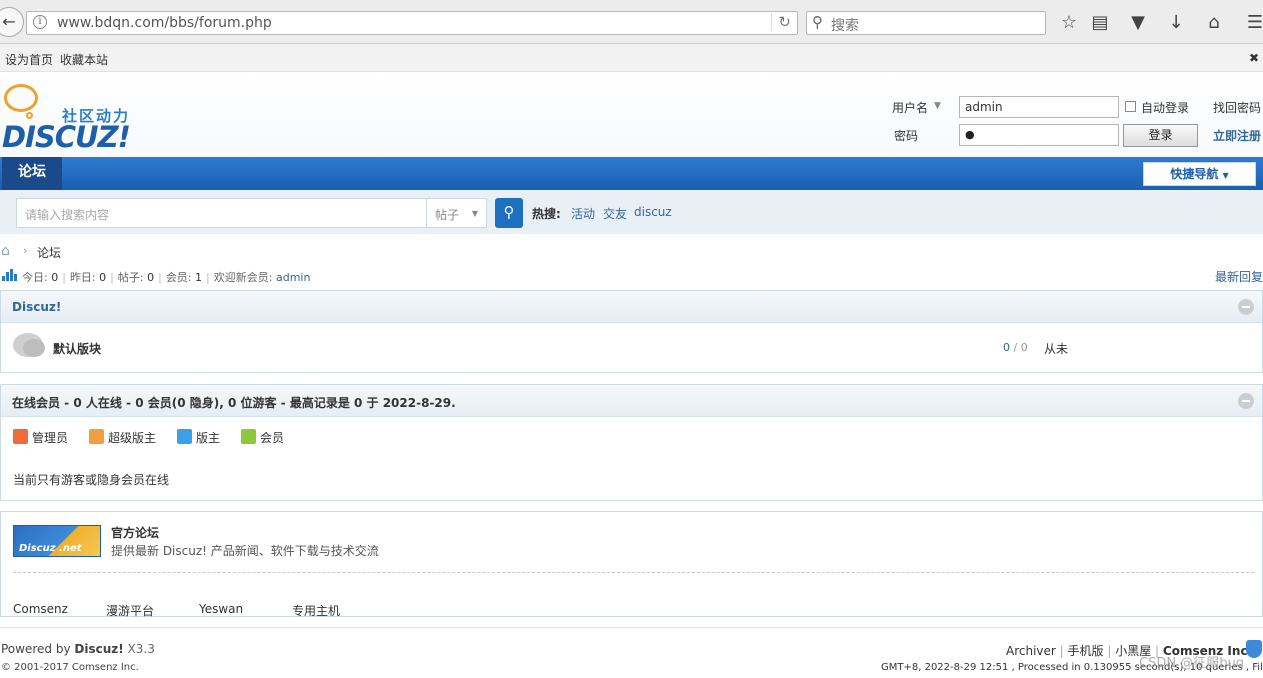 The image size is (1263, 678). Describe the element at coordinates (1100, 22) in the screenshot. I see `reading-list-icon: ▤` at that location.